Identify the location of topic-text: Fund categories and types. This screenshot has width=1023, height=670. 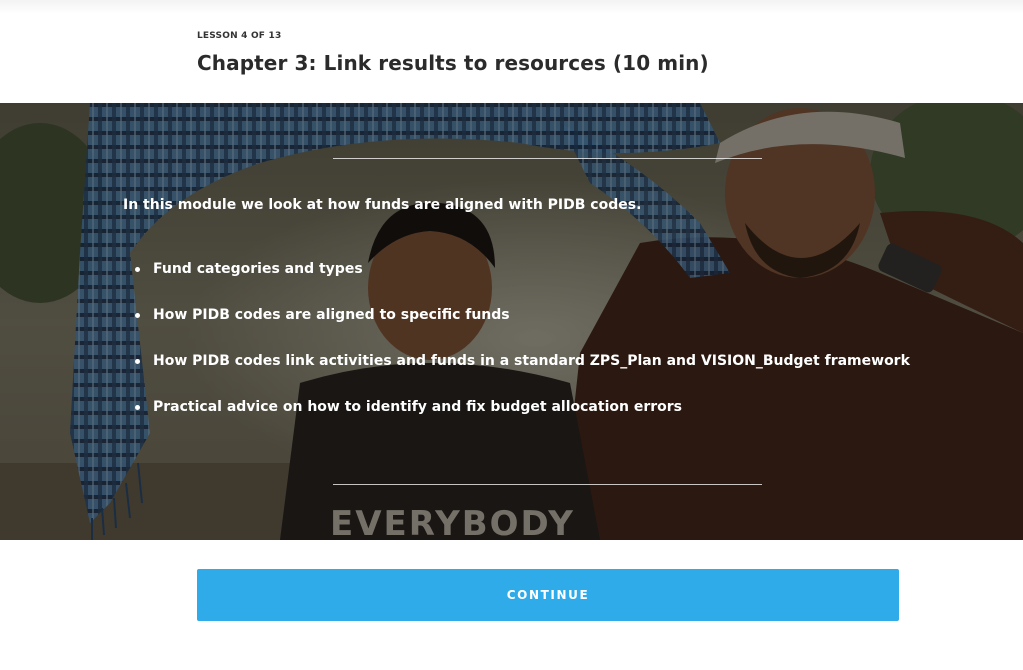
(258, 269).